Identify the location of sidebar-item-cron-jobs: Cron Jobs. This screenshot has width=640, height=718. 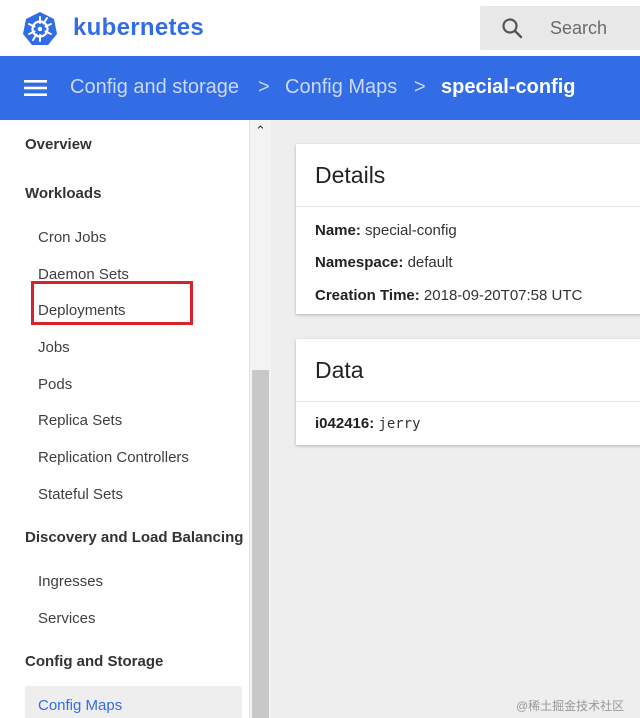
(72, 237).